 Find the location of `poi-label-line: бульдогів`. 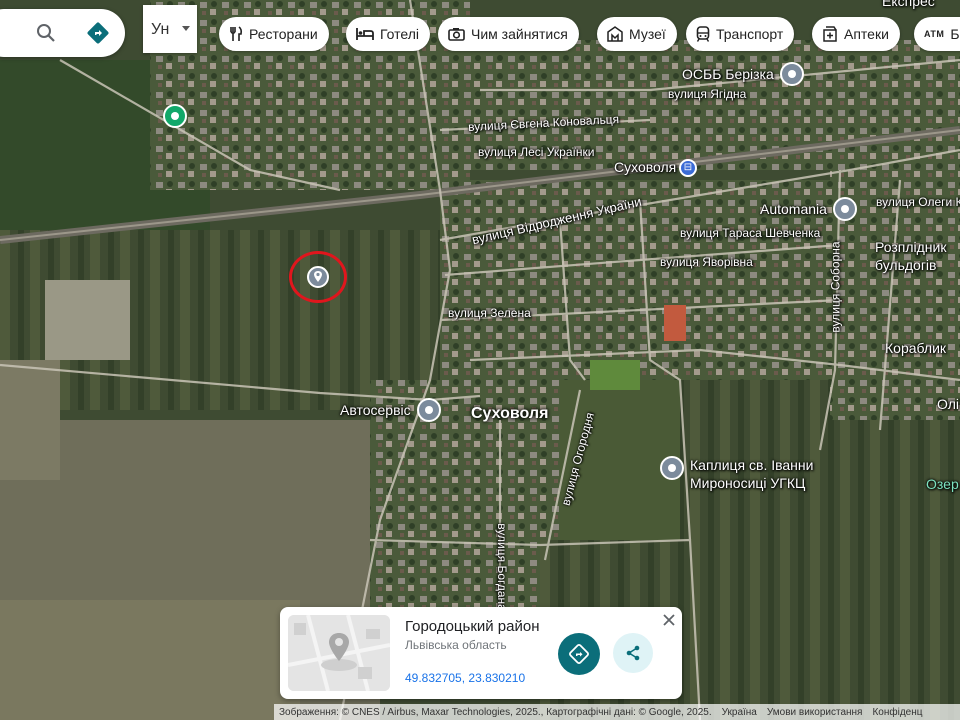

poi-label-line: бульдогів is located at coordinates (906, 265).